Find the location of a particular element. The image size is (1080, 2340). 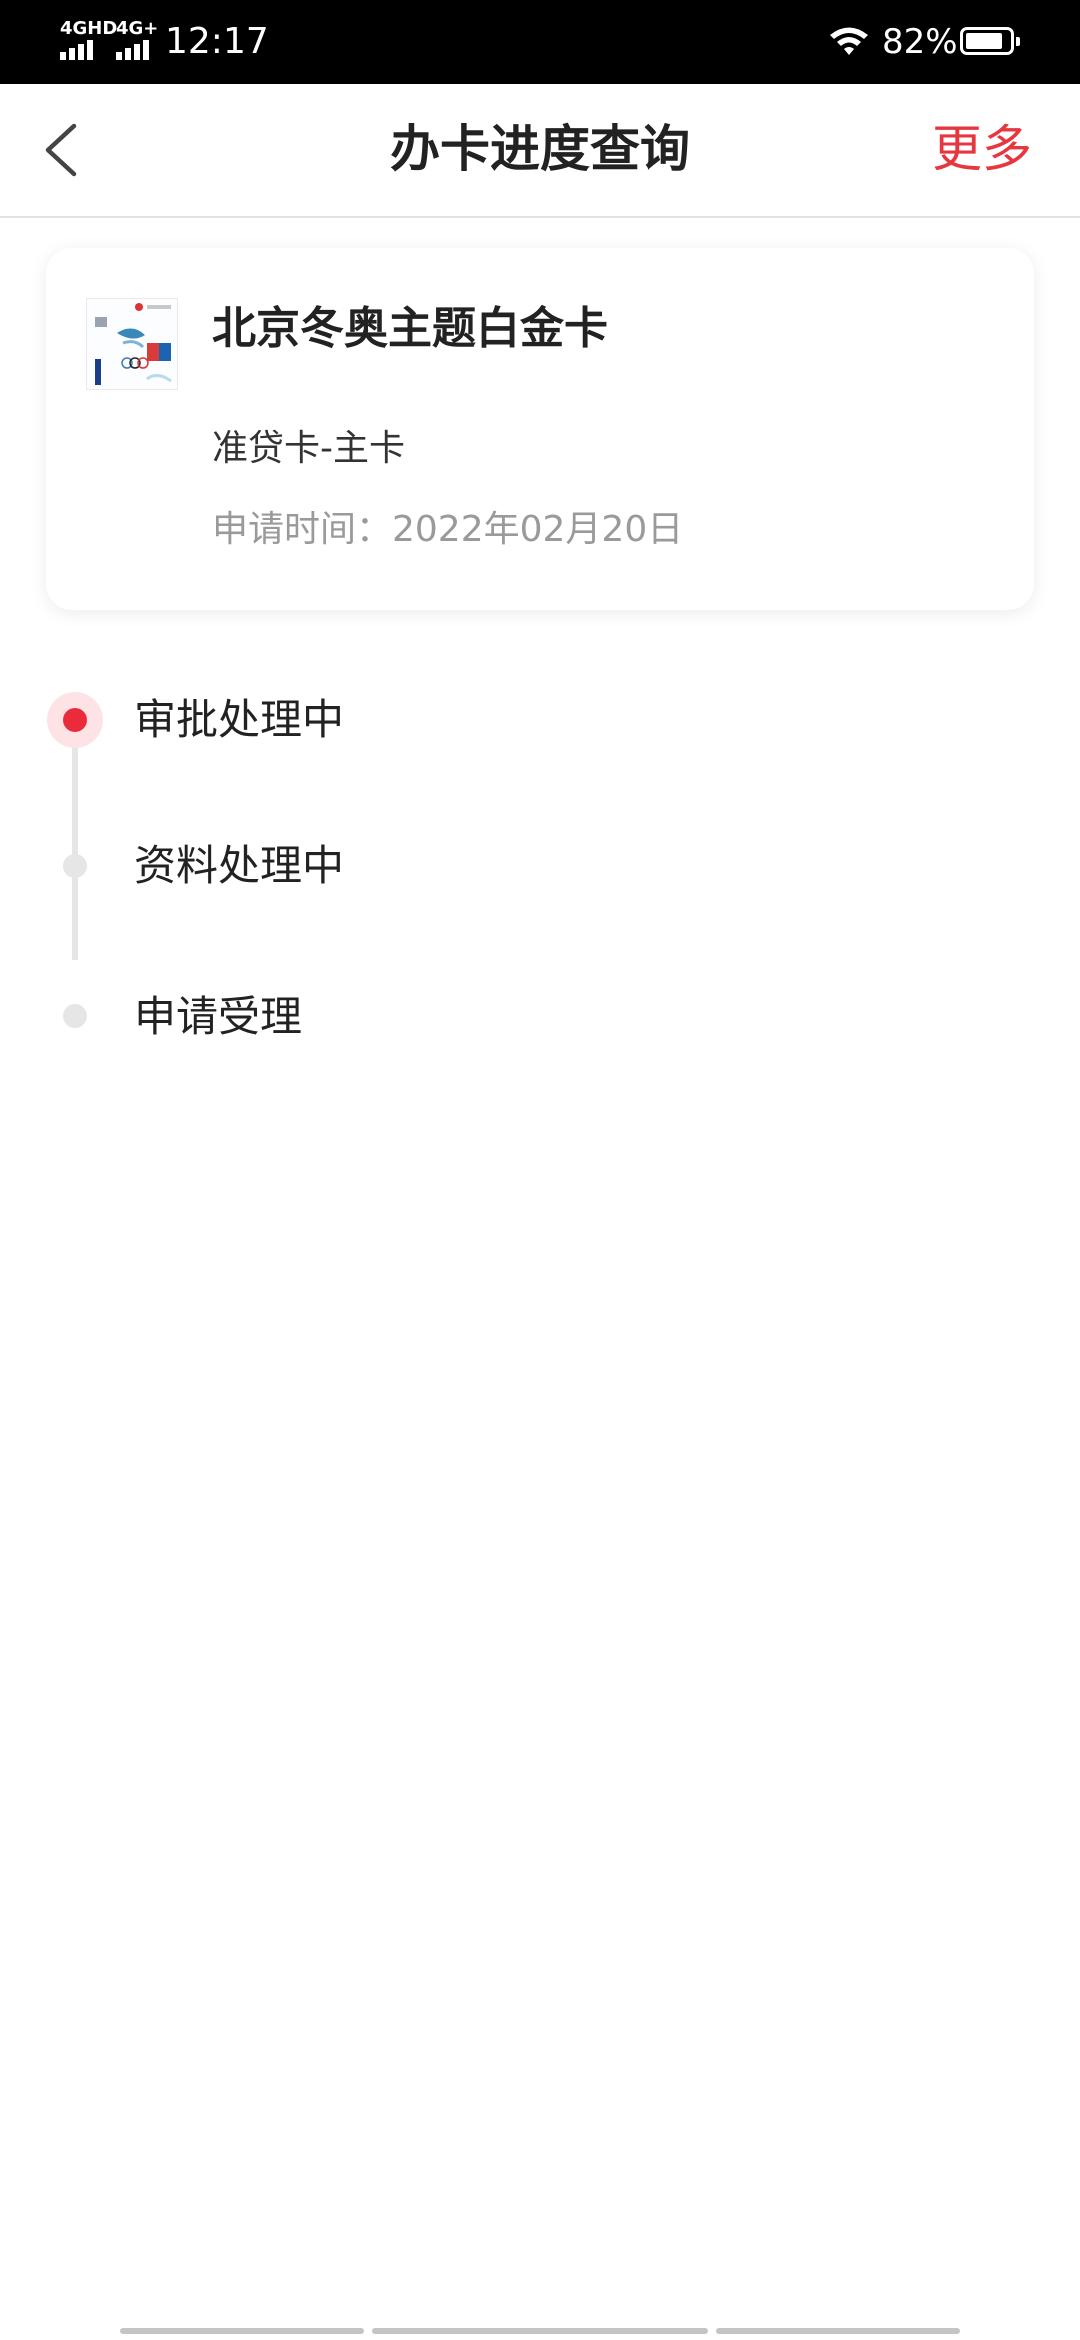

signal-icon: 4GHD is located at coordinates (88, 40).